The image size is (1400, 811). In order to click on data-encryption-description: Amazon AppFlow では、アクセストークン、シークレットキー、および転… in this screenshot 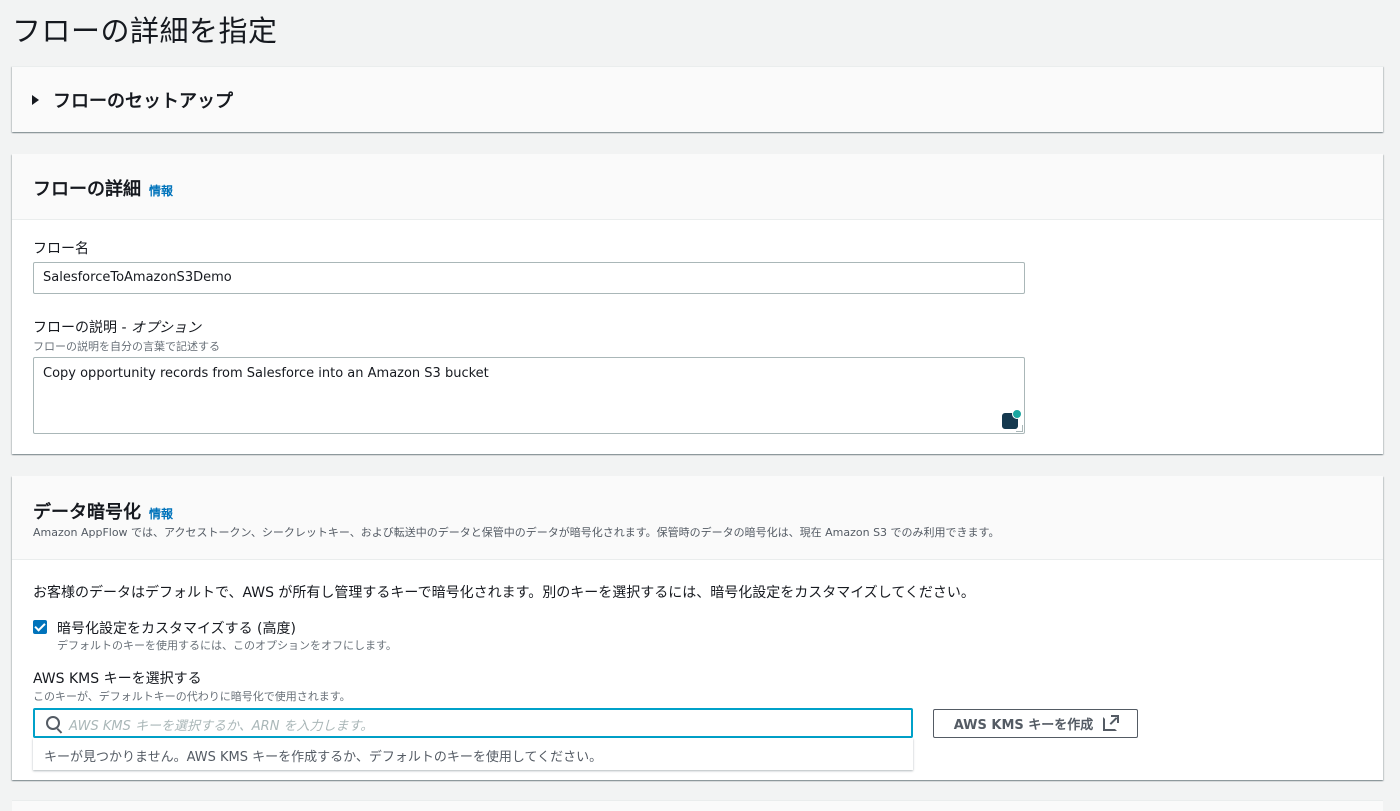, I will do `click(516, 532)`.